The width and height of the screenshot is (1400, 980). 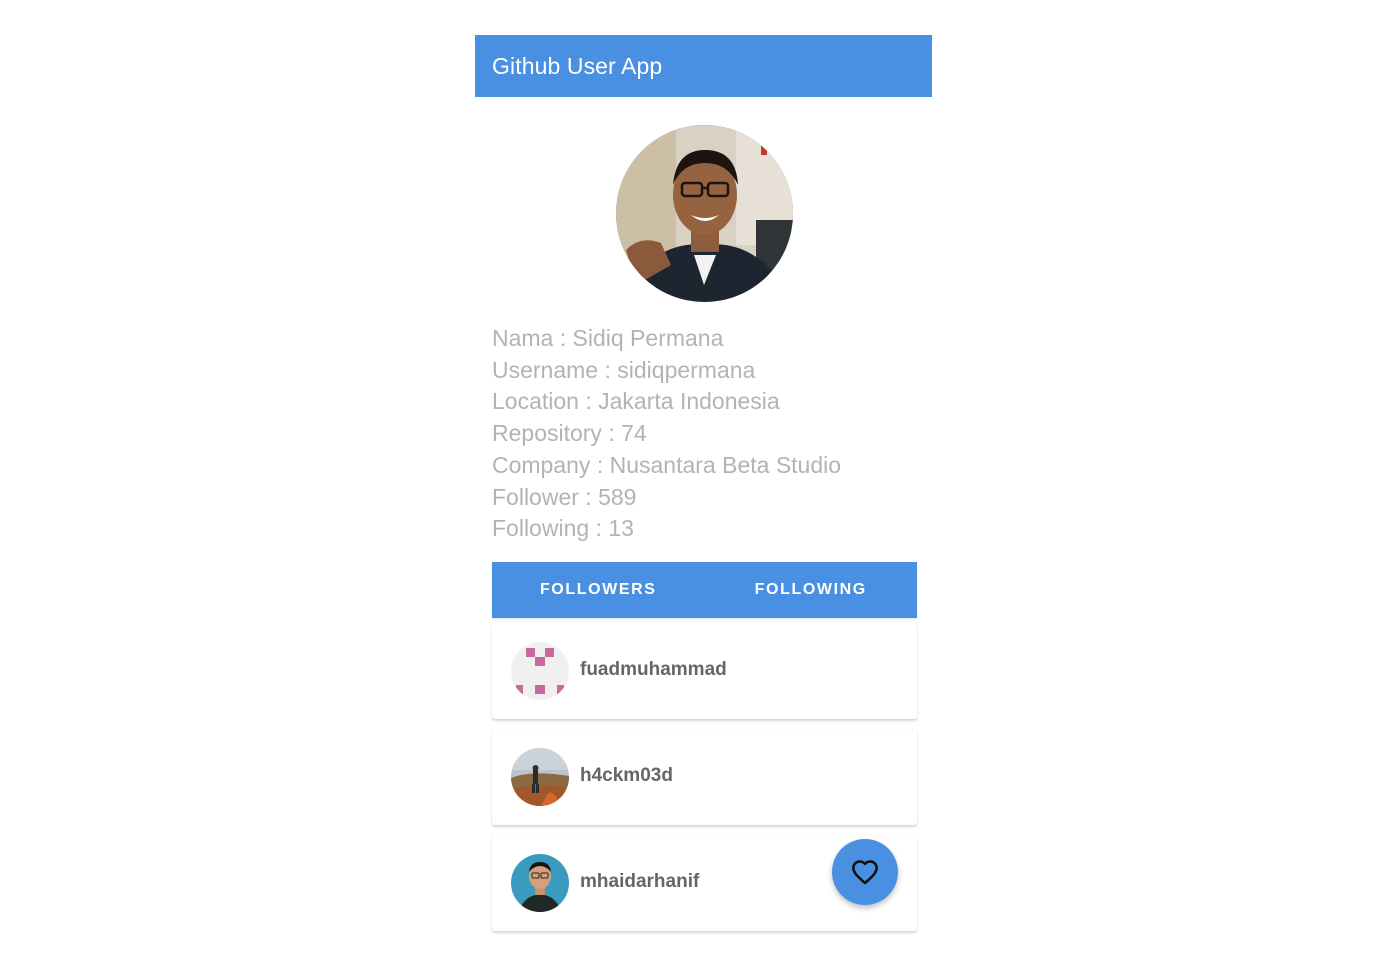 I want to click on profile-photo-icon, so click(x=704, y=213).